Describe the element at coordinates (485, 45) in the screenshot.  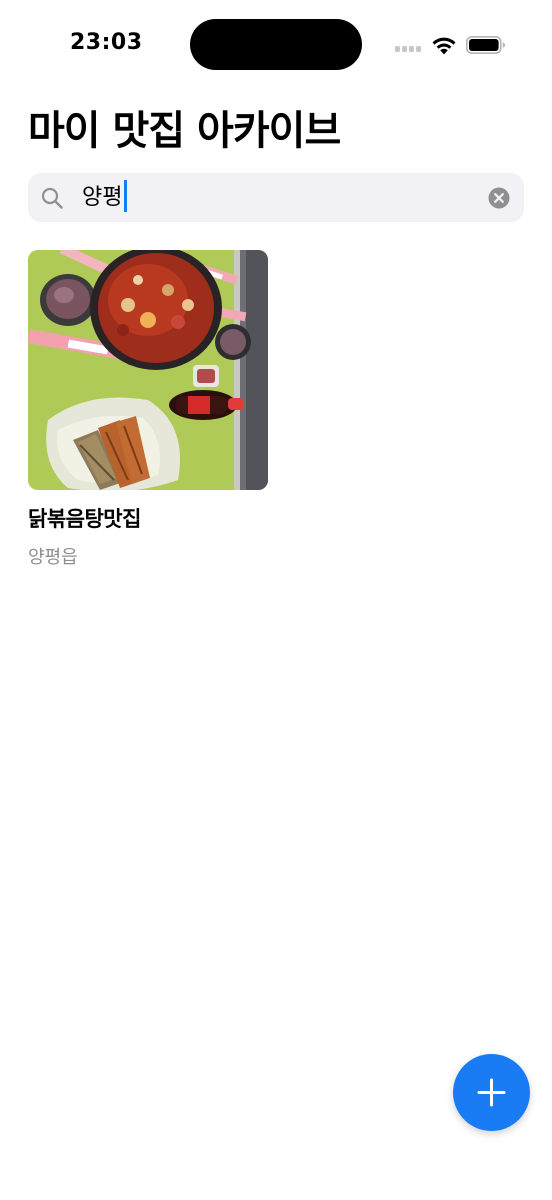
I see `battery-icon` at that location.